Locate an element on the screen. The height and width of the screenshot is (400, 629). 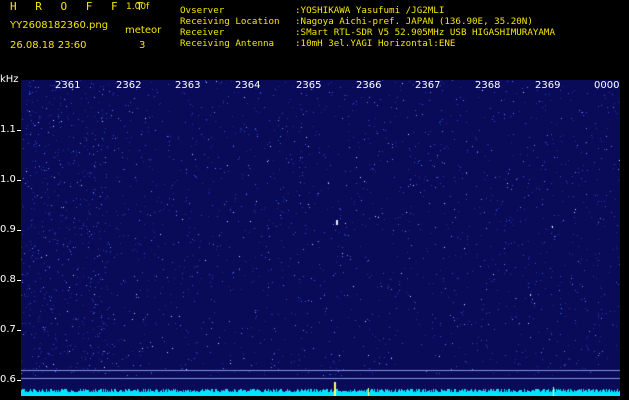
app-version: 1.00f is located at coordinates (138, 7).